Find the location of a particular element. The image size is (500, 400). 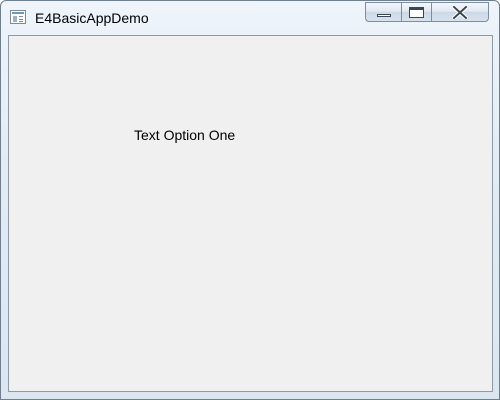

minimize-button is located at coordinates (383, 12).